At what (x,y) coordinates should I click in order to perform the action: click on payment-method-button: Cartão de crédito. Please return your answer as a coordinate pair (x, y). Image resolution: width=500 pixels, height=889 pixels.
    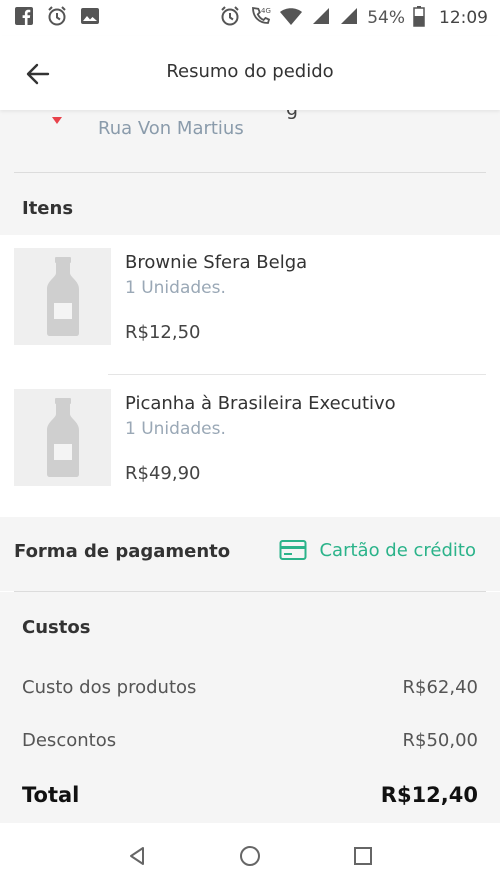
    Looking at the image, I should click on (377, 550).